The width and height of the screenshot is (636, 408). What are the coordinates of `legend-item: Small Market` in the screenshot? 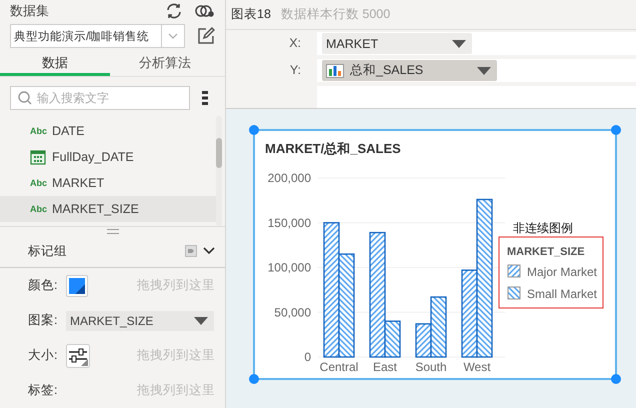 It's located at (562, 294).